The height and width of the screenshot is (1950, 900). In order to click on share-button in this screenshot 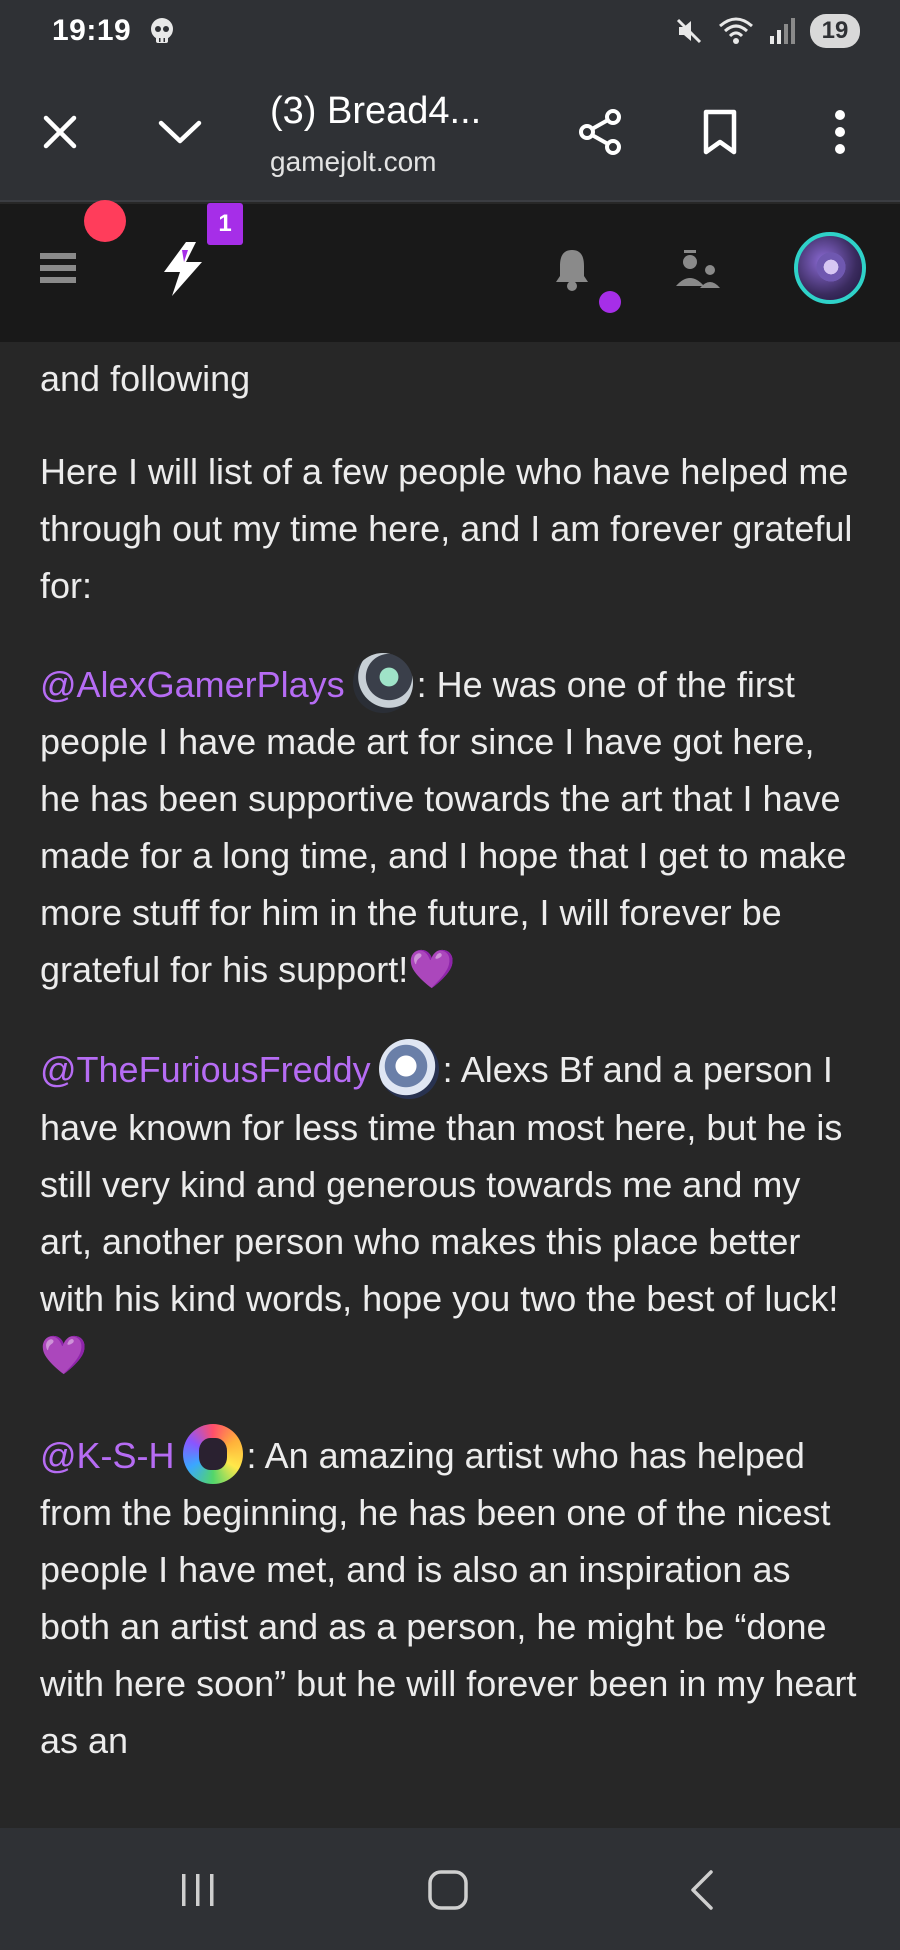, I will do `click(600, 132)`.